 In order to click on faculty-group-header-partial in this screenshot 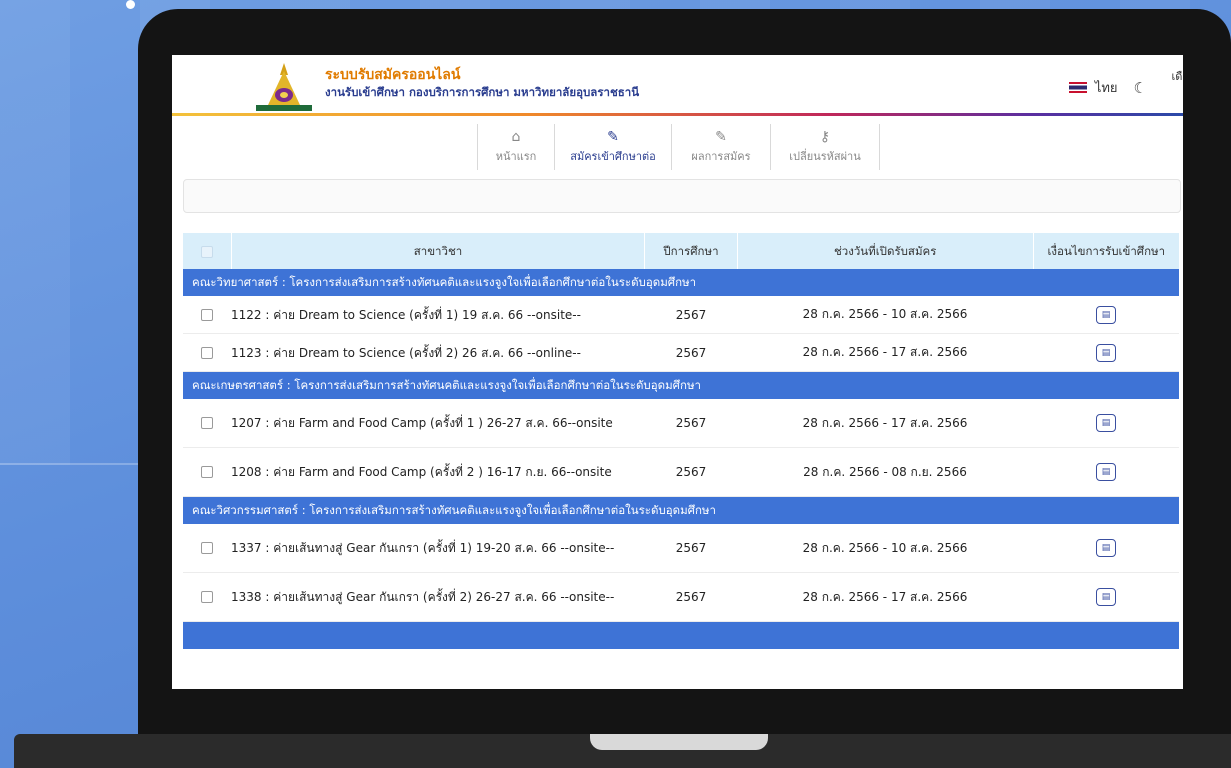, I will do `click(681, 635)`.